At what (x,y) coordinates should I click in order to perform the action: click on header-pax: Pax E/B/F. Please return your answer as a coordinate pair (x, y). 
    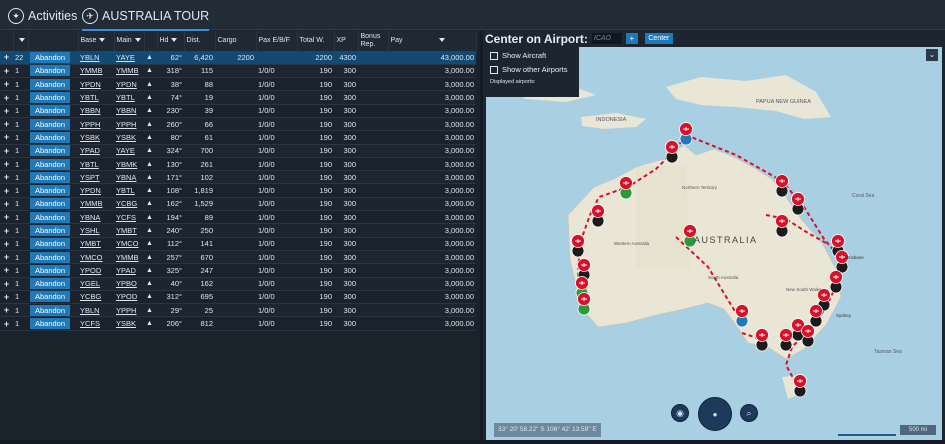
    Looking at the image, I should click on (277, 41).